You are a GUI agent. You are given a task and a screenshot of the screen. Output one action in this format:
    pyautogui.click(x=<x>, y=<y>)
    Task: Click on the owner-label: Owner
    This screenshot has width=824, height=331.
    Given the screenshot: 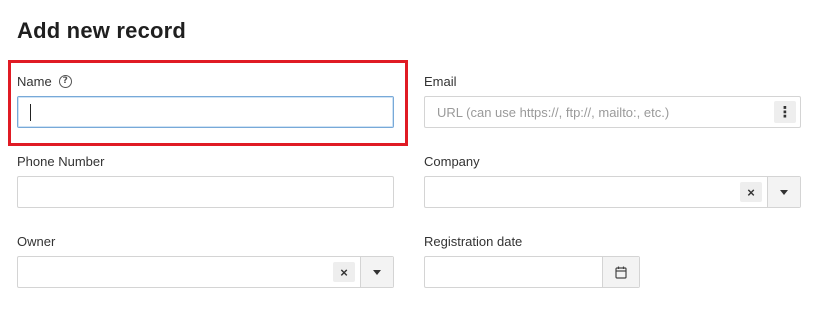 What is the action you would take?
    pyautogui.click(x=36, y=241)
    